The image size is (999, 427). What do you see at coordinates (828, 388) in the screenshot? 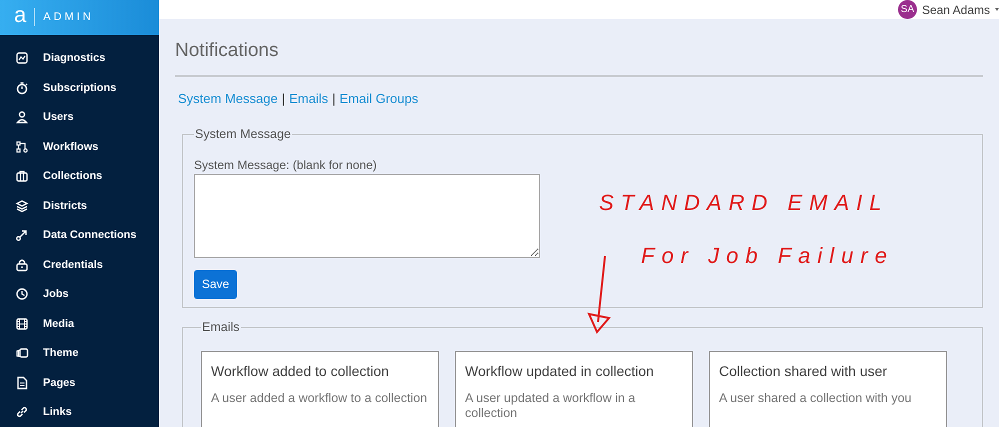
I see `email-card: Collection shared with user A user shared a collection with you` at bounding box center [828, 388].